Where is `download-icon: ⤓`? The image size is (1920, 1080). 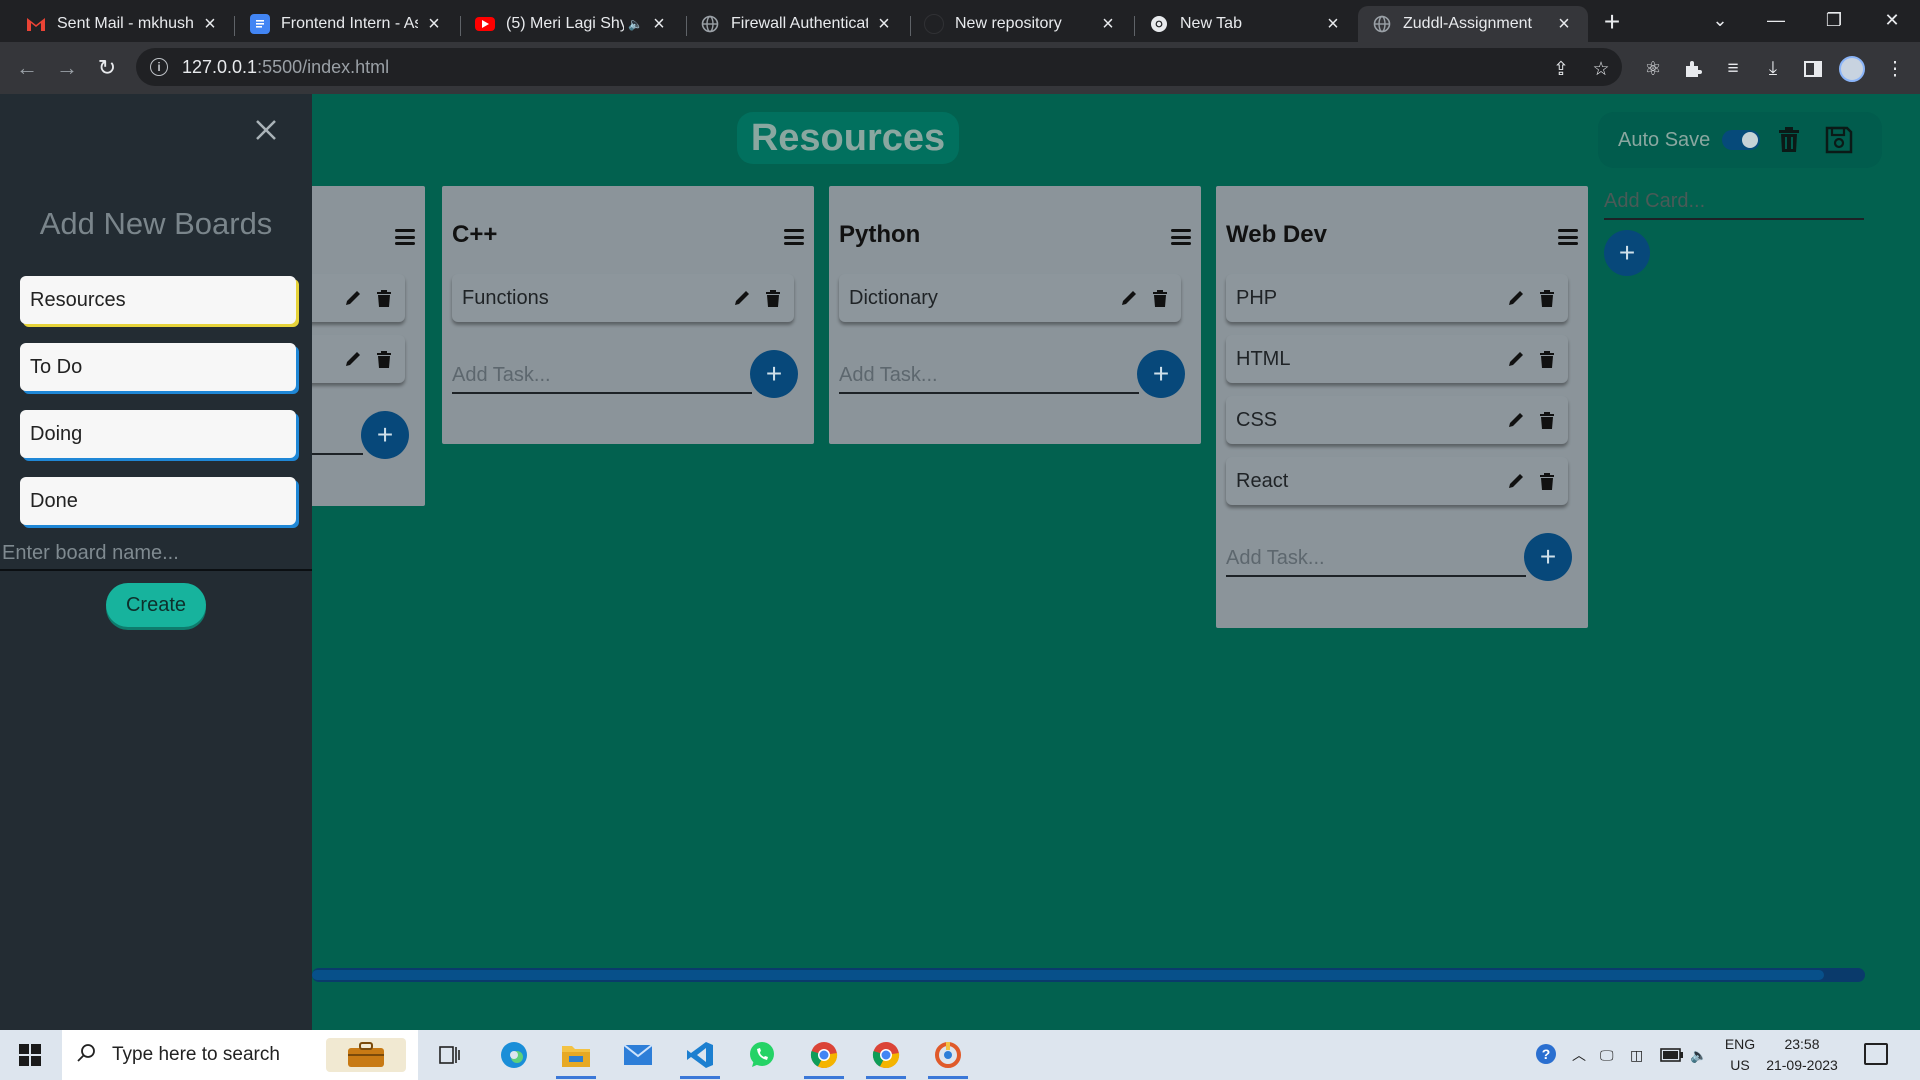 download-icon: ⤓ is located at coordinates (1773, 69).